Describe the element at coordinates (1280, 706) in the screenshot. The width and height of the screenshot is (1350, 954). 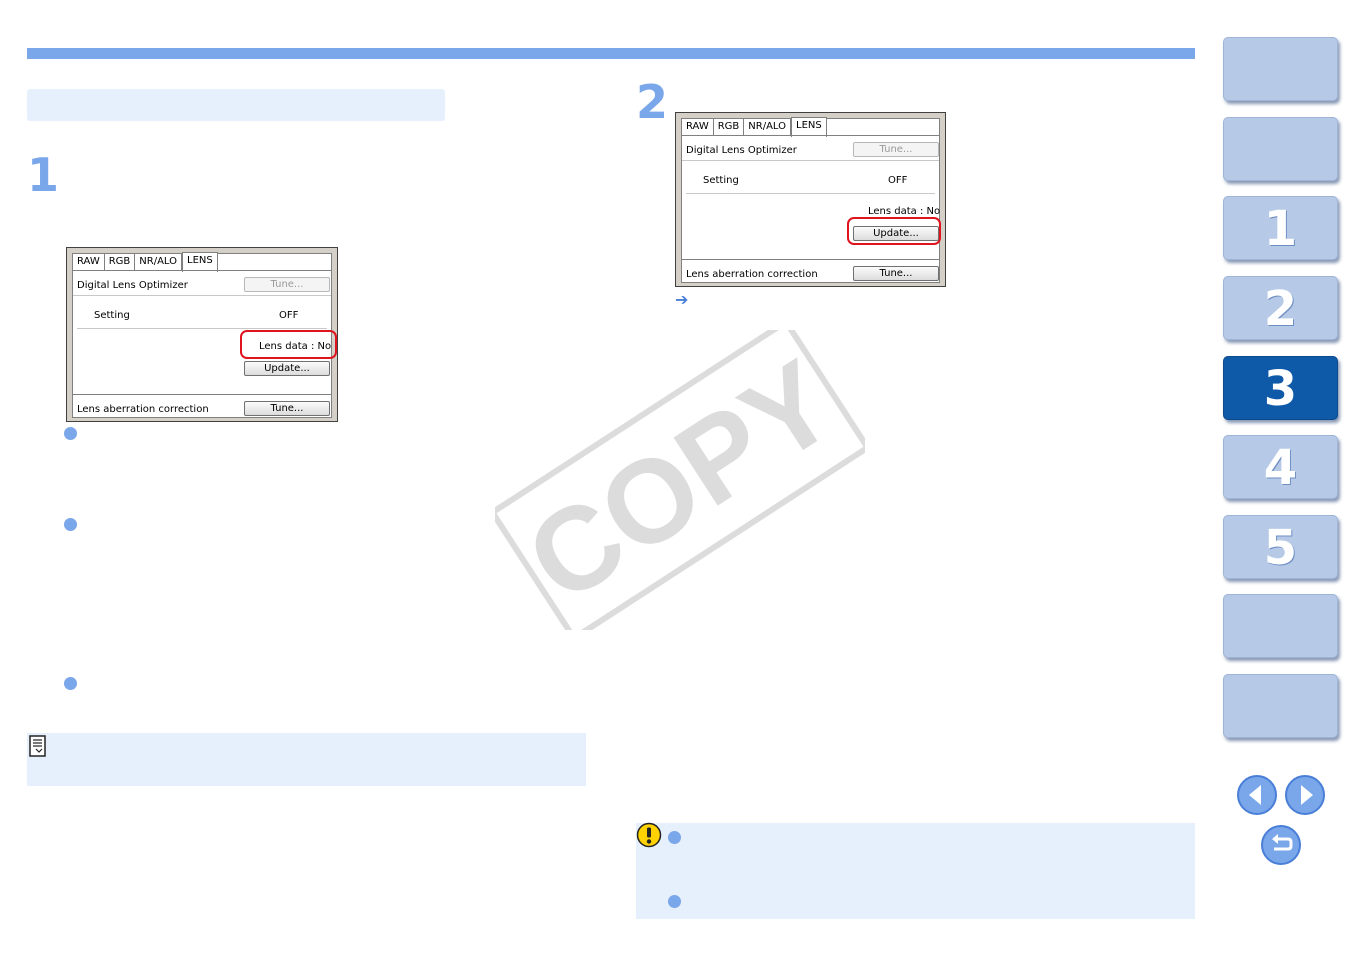
I see `nav-tab-index` at that location.